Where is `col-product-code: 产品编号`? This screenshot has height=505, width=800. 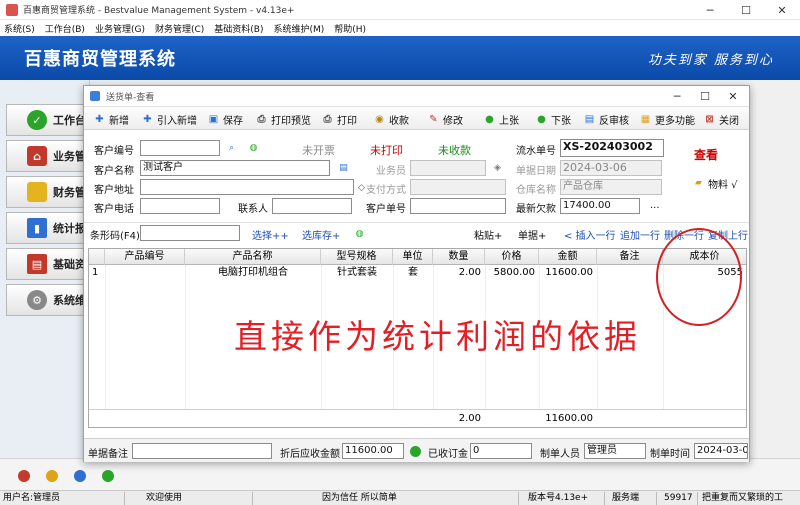 col-product-code: 产品编号 is located at coordinates (145, 257).